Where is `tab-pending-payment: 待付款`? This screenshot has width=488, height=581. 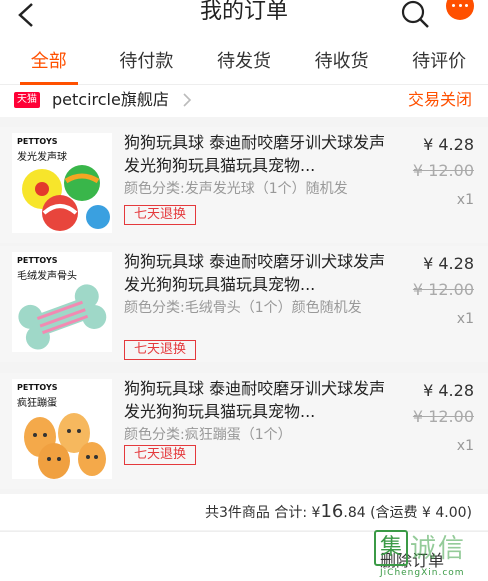
tab-pending-payment: 待付款 is located at coordinates (147, 60).